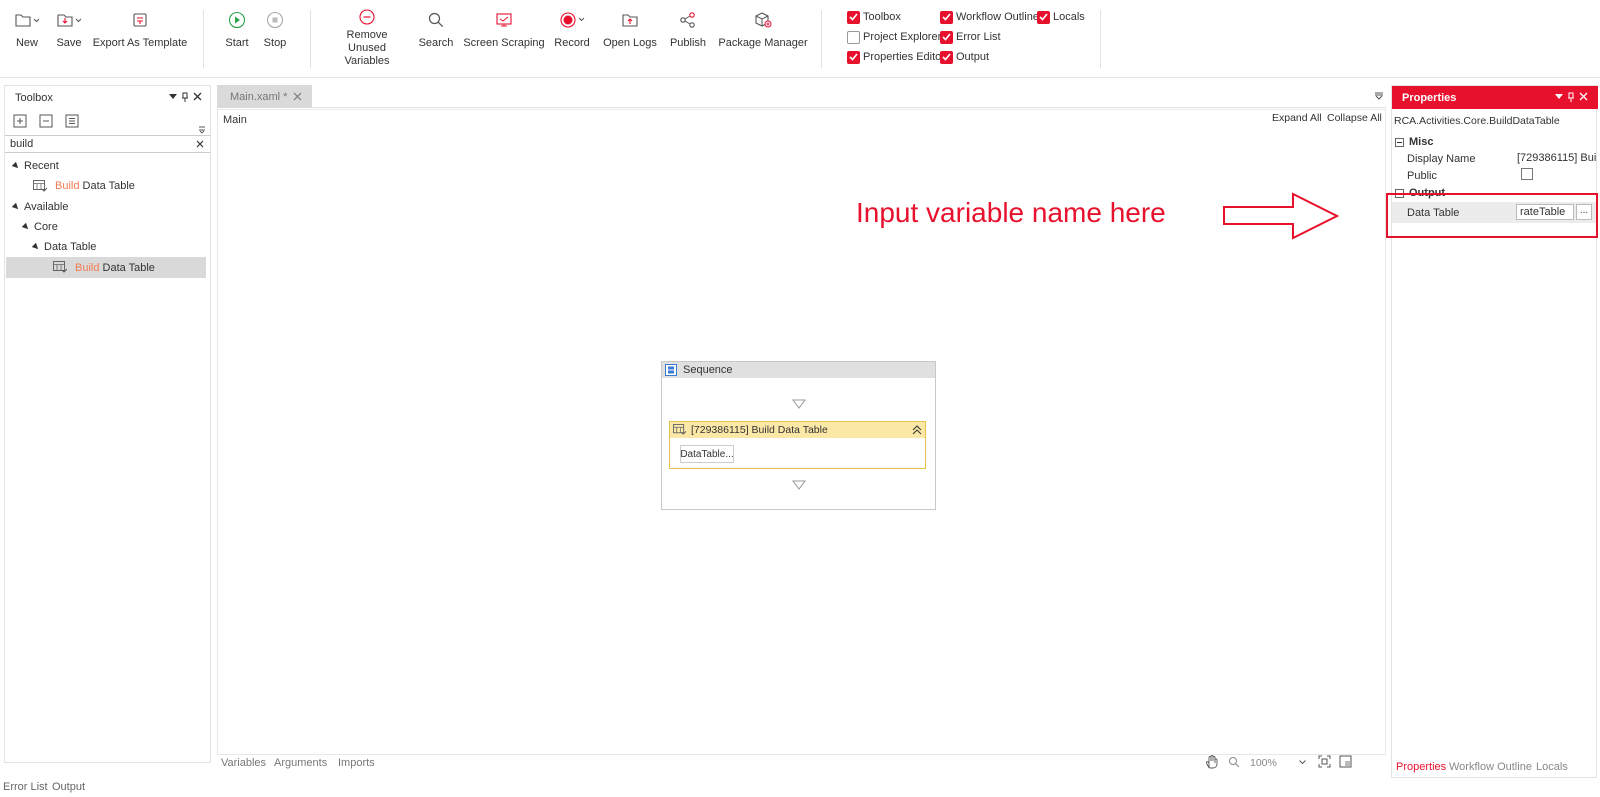 Image resolution: width=1600 pixels, height=797 pixels. What do you see at coordinates (1557, 158) in the screenshot?
I see `display-name-field: [729386115] Buil` at bounding box center [1557, 158].